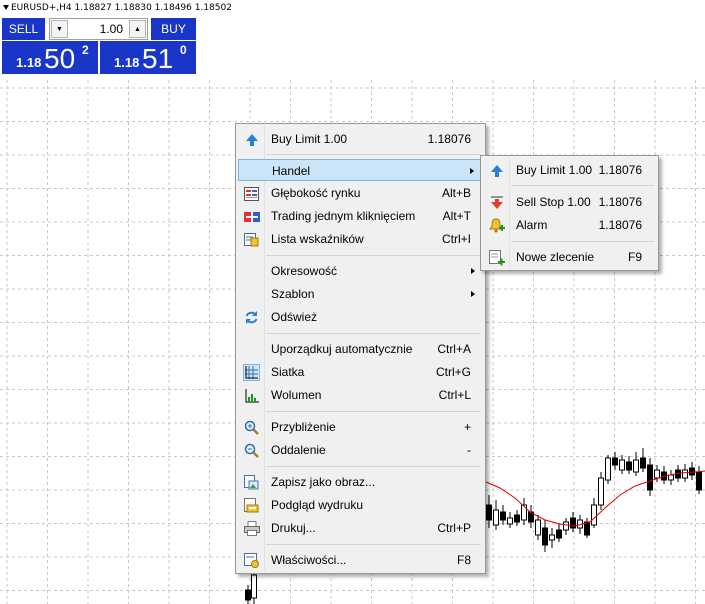 This screenshot has height=604, width=705. I want to click on sell-price-sup: 2, so click(85, 50).